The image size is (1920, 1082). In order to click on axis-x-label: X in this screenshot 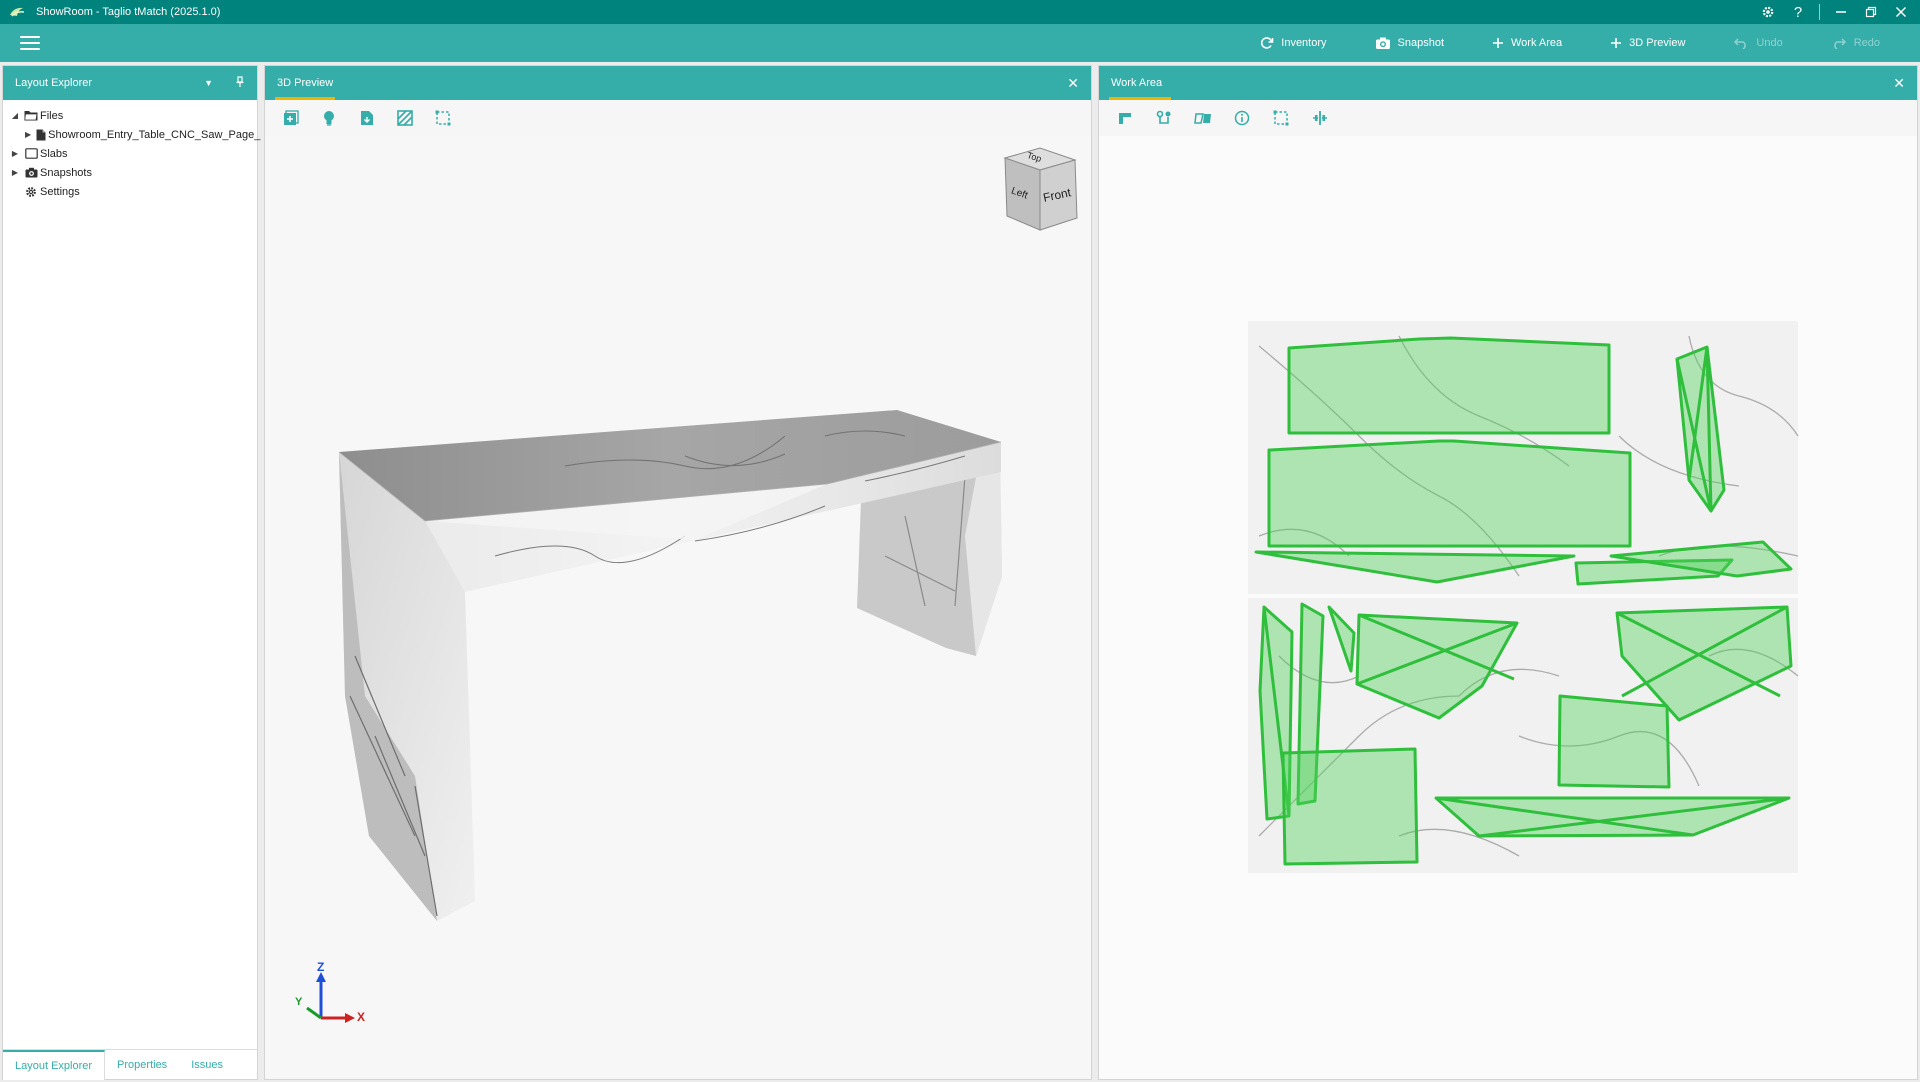, I will do `click(361, 1017)`.